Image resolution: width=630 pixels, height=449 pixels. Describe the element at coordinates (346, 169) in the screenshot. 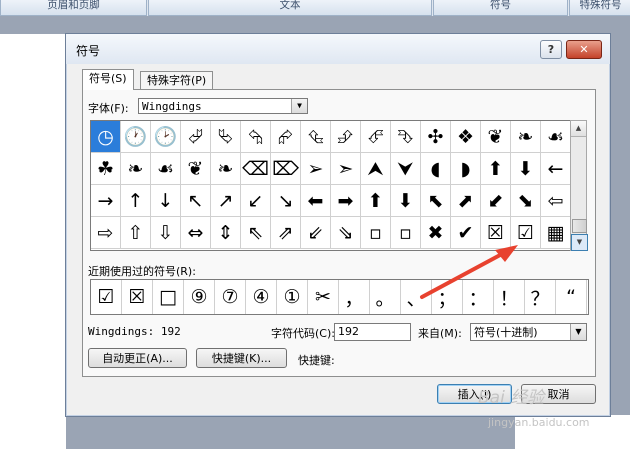

I see `symbol-cell: ➣` at that location.